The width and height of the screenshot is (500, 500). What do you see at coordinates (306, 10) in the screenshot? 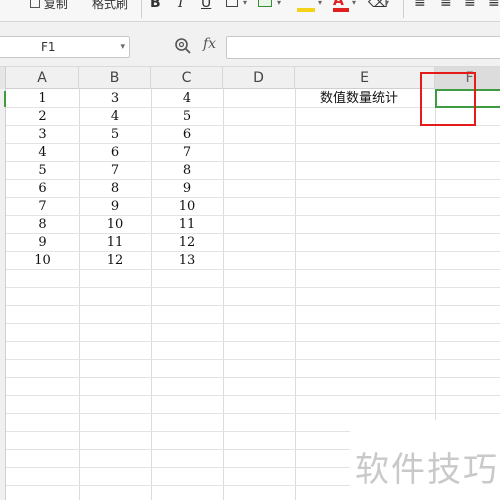
I see `highlight-color-icon` at bounding box center [306, 10].